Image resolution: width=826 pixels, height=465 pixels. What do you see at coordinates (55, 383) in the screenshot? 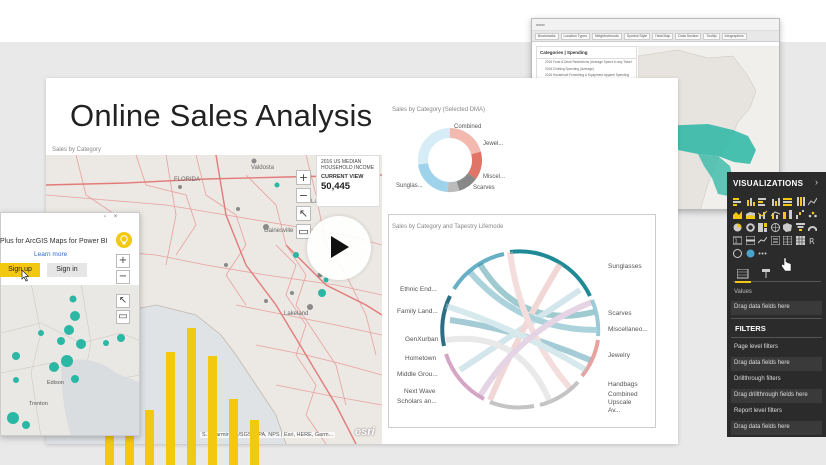
I see `city-label: Edison` at bounding box center [55, 383].